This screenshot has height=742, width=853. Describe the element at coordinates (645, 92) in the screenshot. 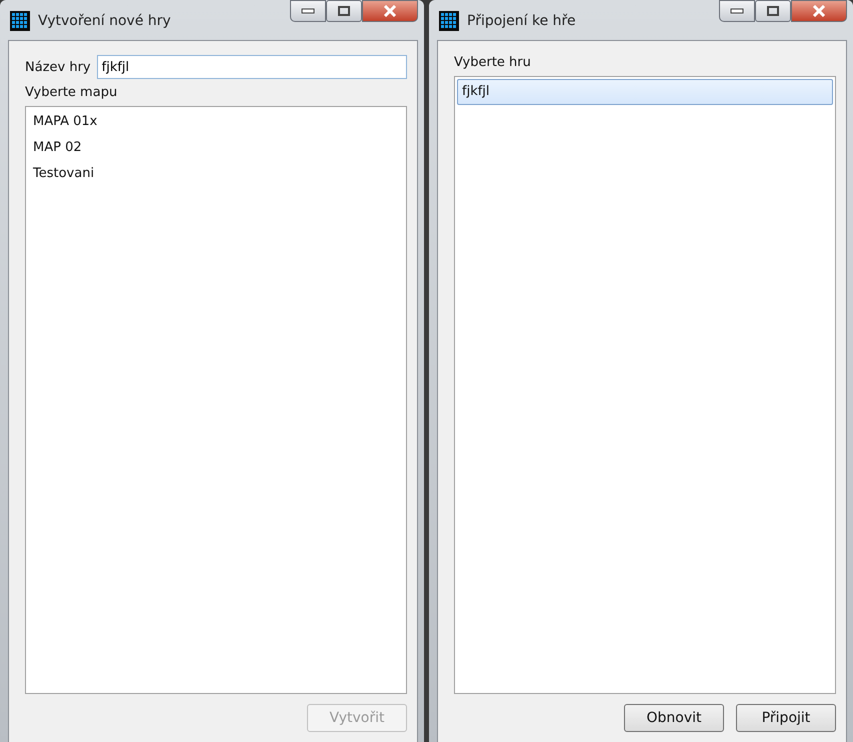

I see `list-item: fjkfjl` at that location.